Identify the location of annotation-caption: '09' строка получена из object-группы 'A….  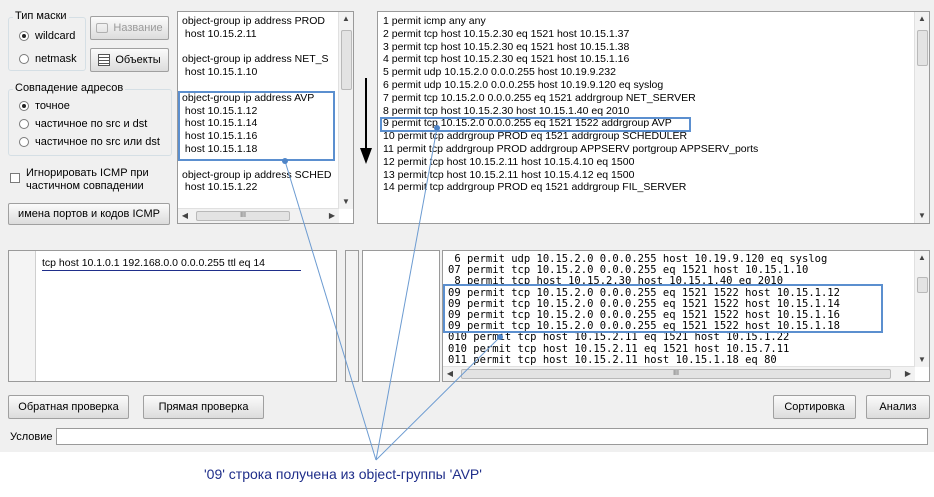
(343, 474).